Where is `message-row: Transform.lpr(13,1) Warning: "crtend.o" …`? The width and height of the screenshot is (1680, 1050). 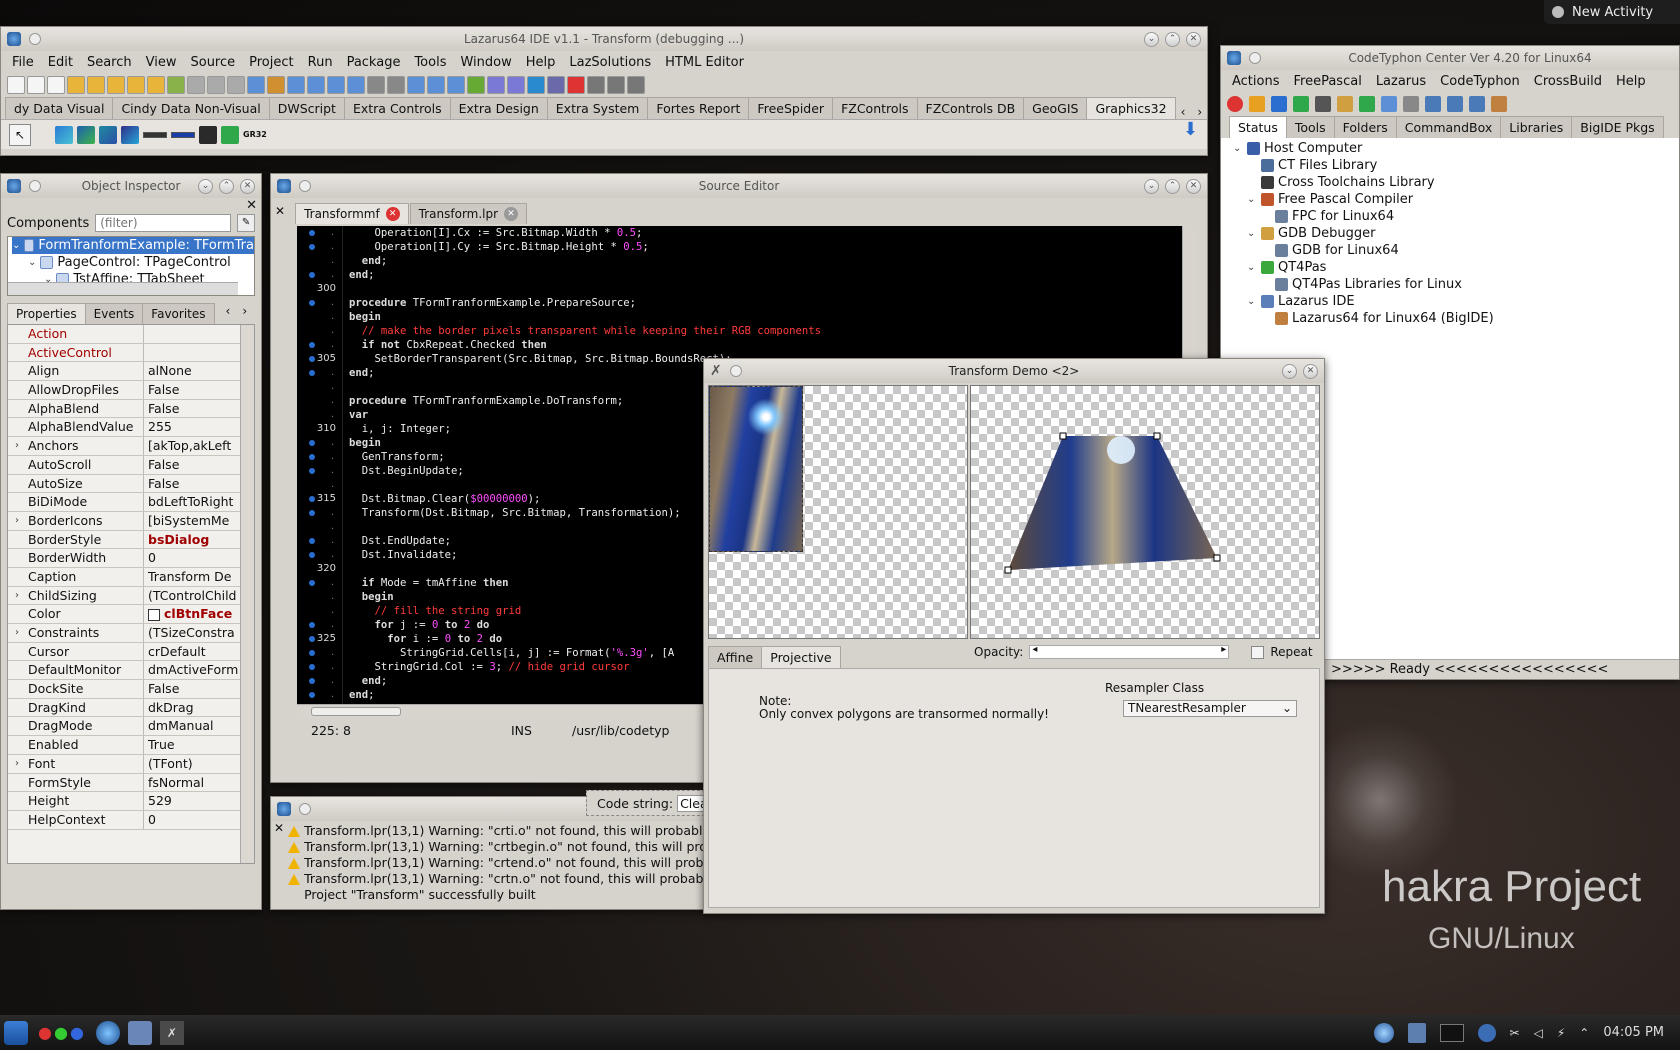
message-row: Transform.lpr(13,1) Warning: "crtend.o" … is located at coordinates (498, 863).